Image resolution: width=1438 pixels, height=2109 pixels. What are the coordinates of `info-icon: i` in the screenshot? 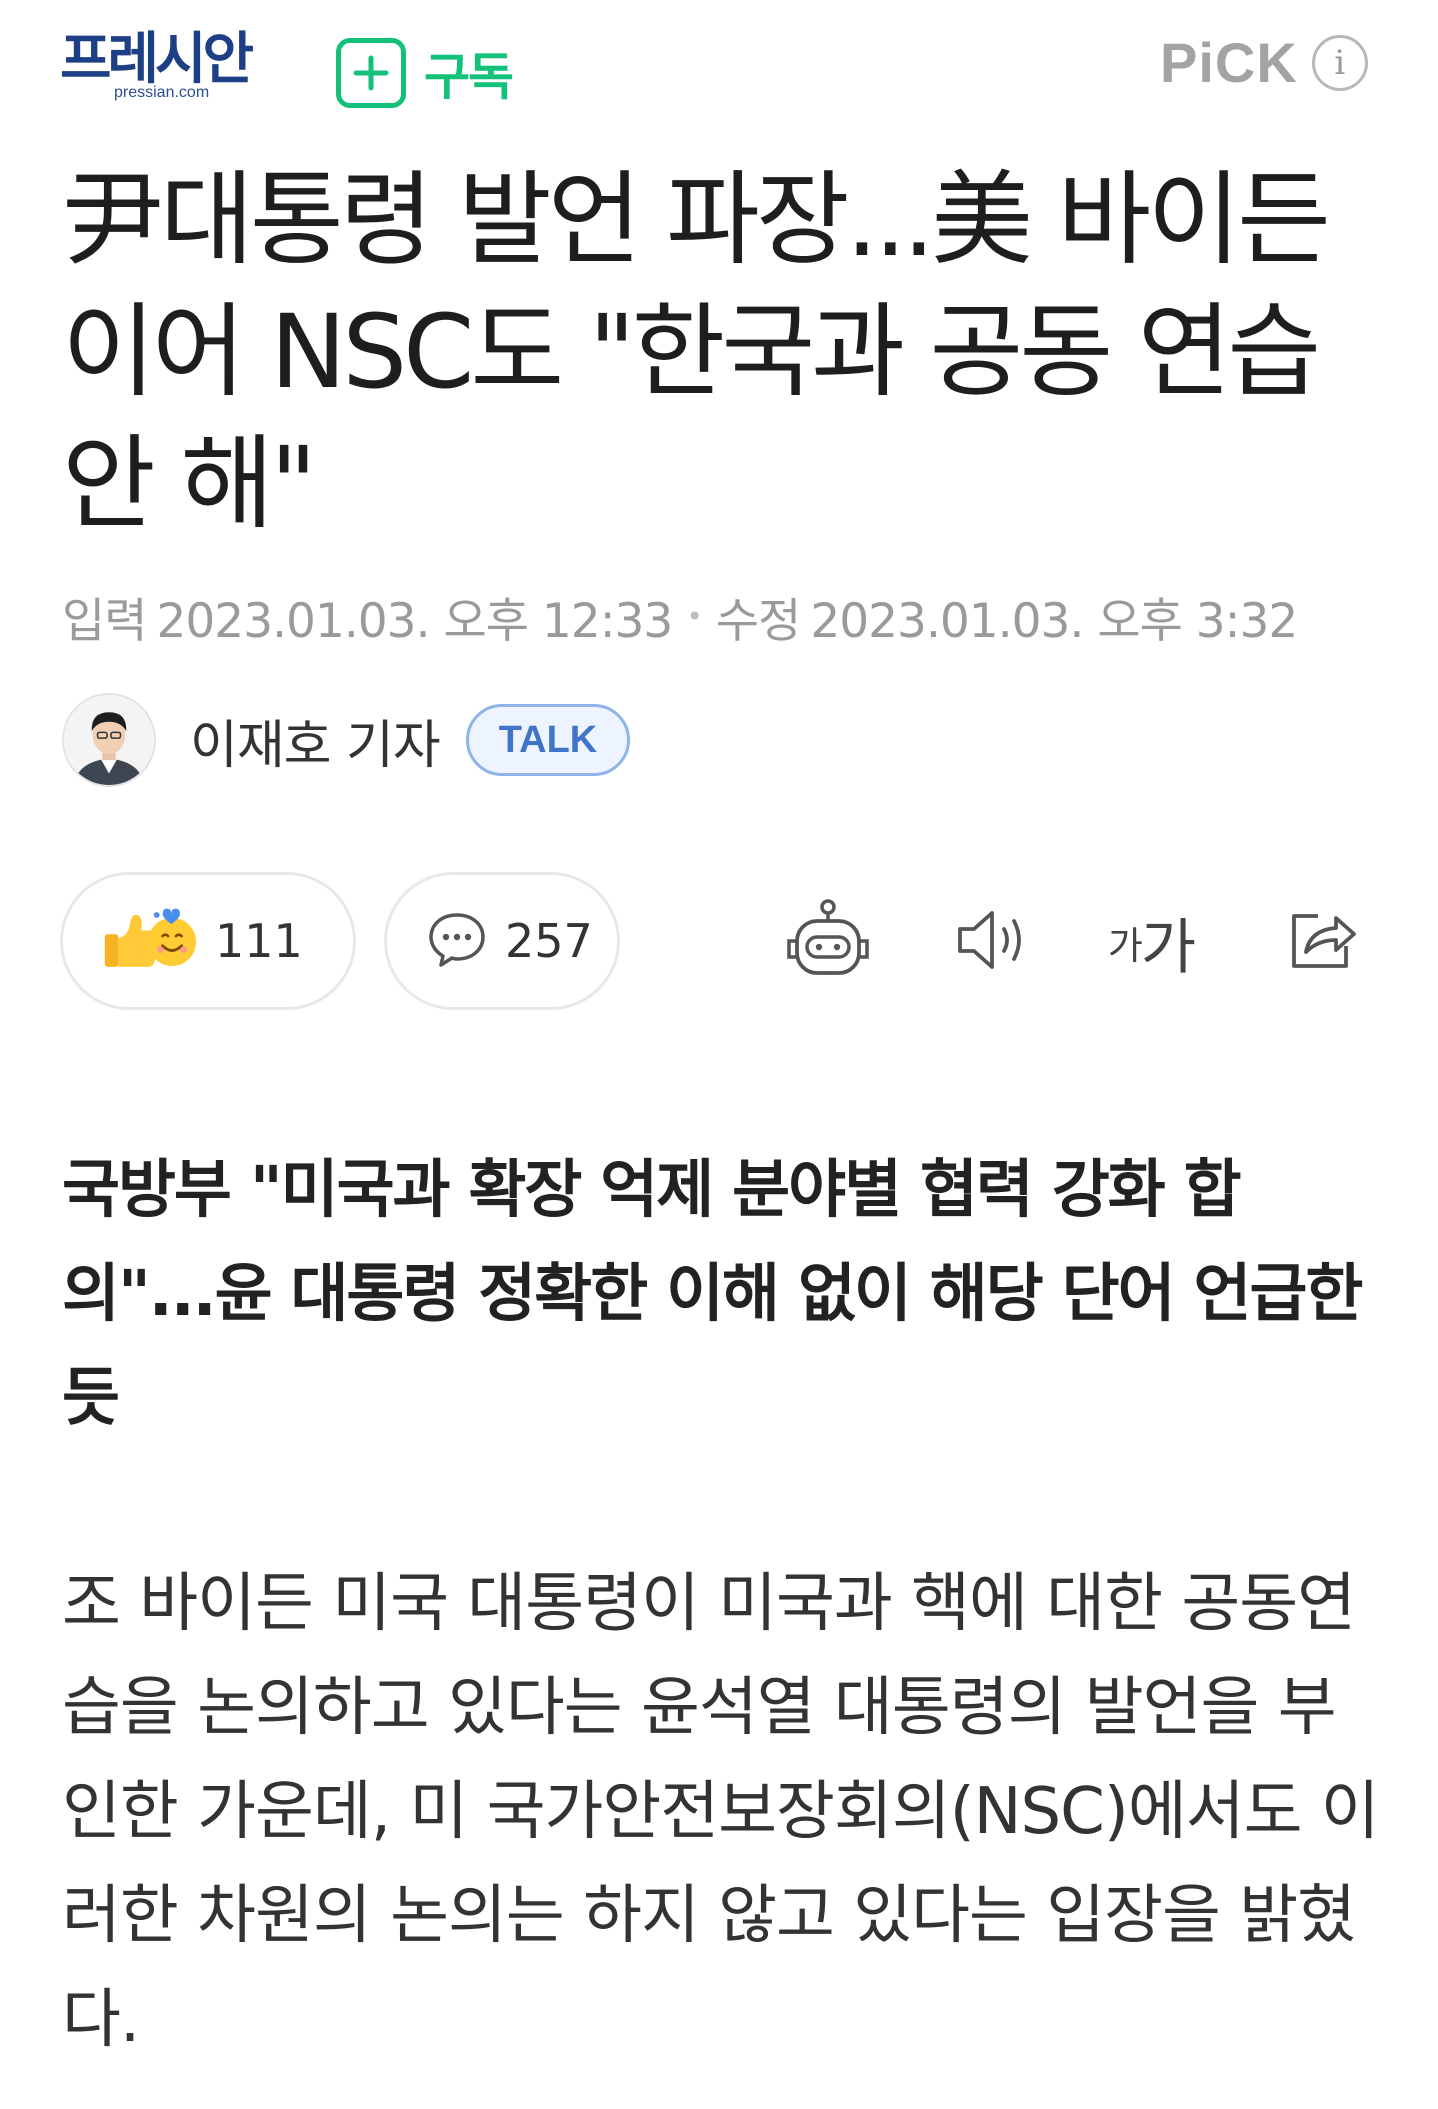 It's located at (1339, 62).